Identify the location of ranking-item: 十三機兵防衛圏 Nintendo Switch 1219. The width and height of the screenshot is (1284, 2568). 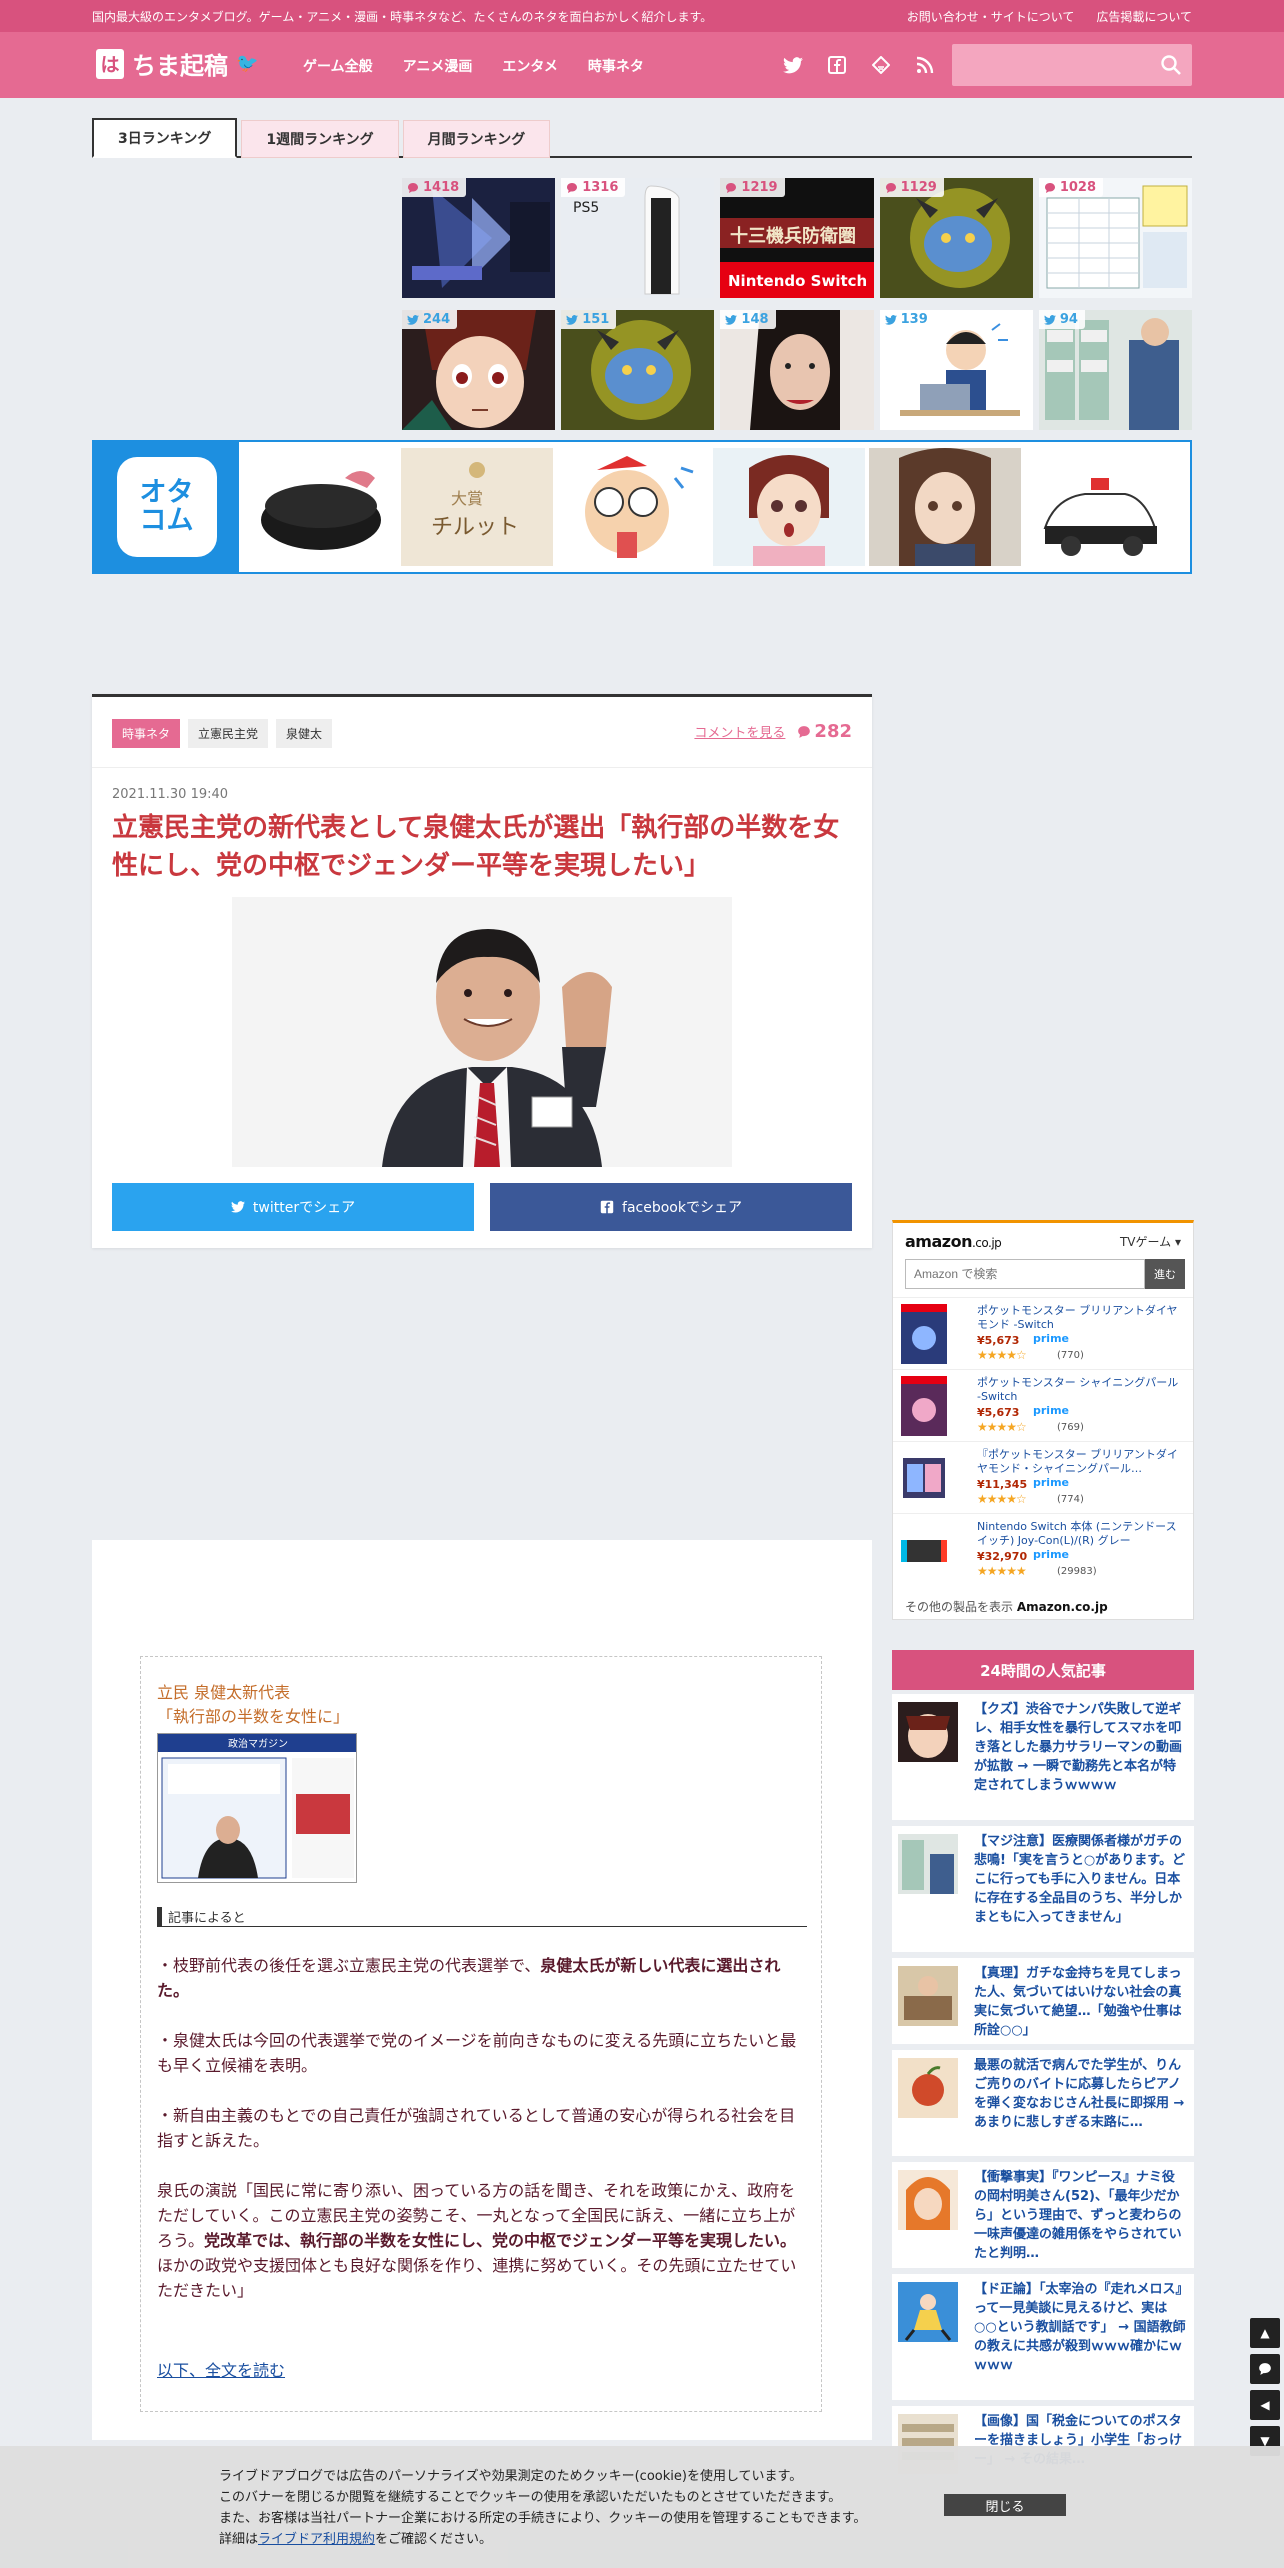
(797, 238).